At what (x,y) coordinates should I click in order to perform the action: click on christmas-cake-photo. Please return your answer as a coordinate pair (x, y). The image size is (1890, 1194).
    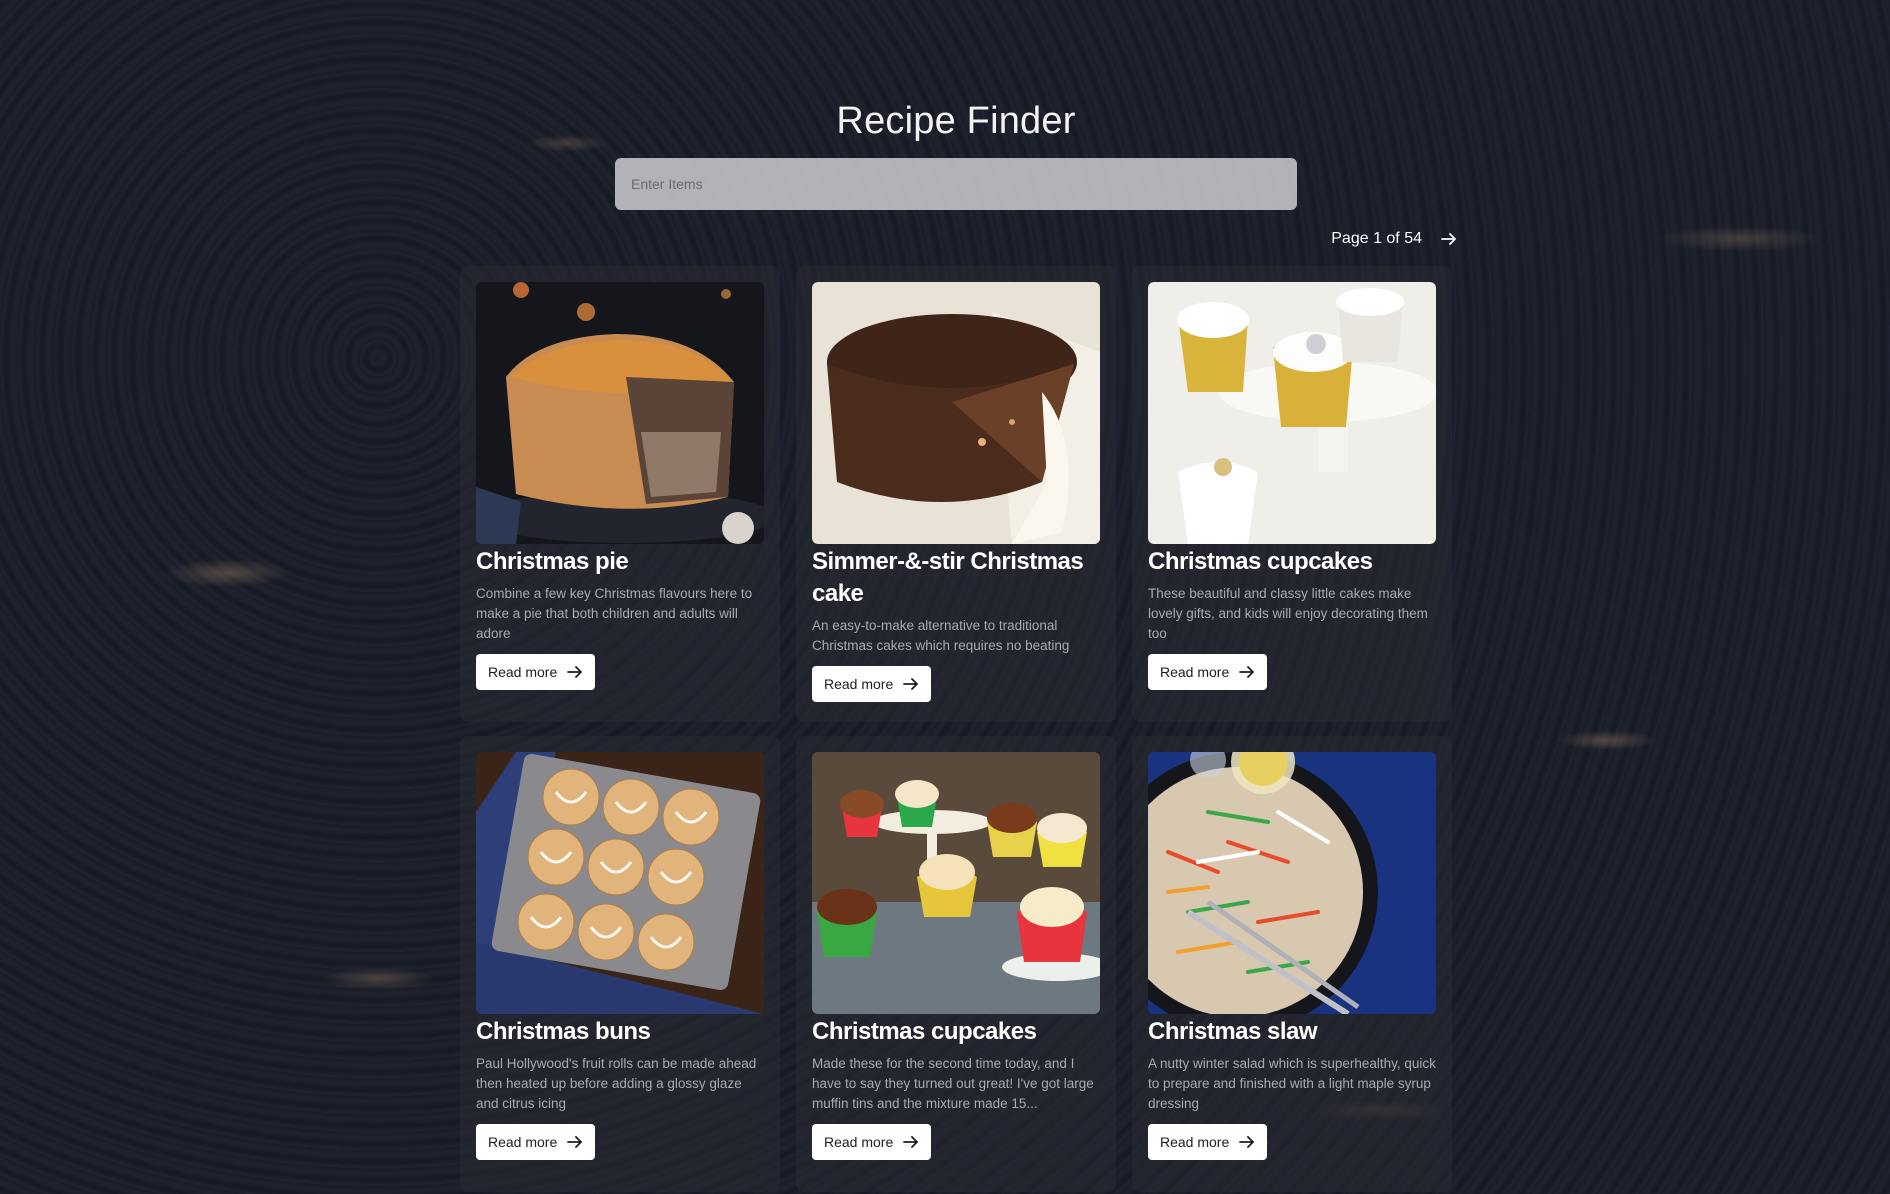
    Looking at the image, I should click on (956, 413).